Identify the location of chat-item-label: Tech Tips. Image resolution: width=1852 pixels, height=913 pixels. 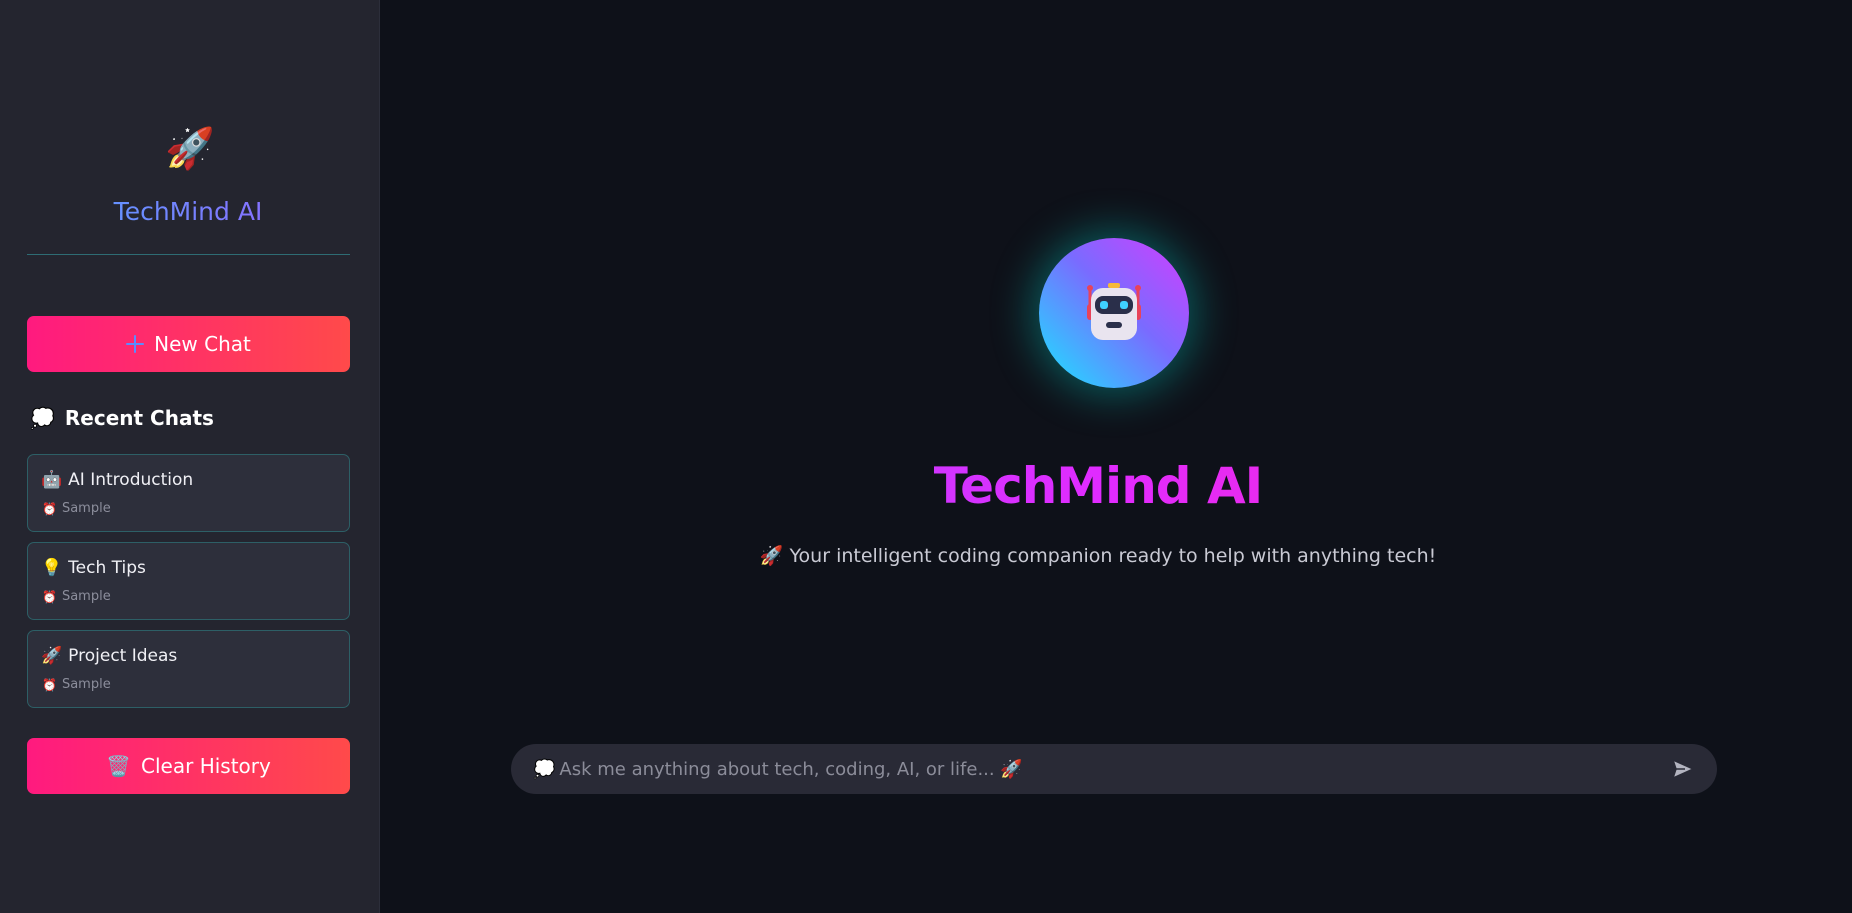
(107, 568).